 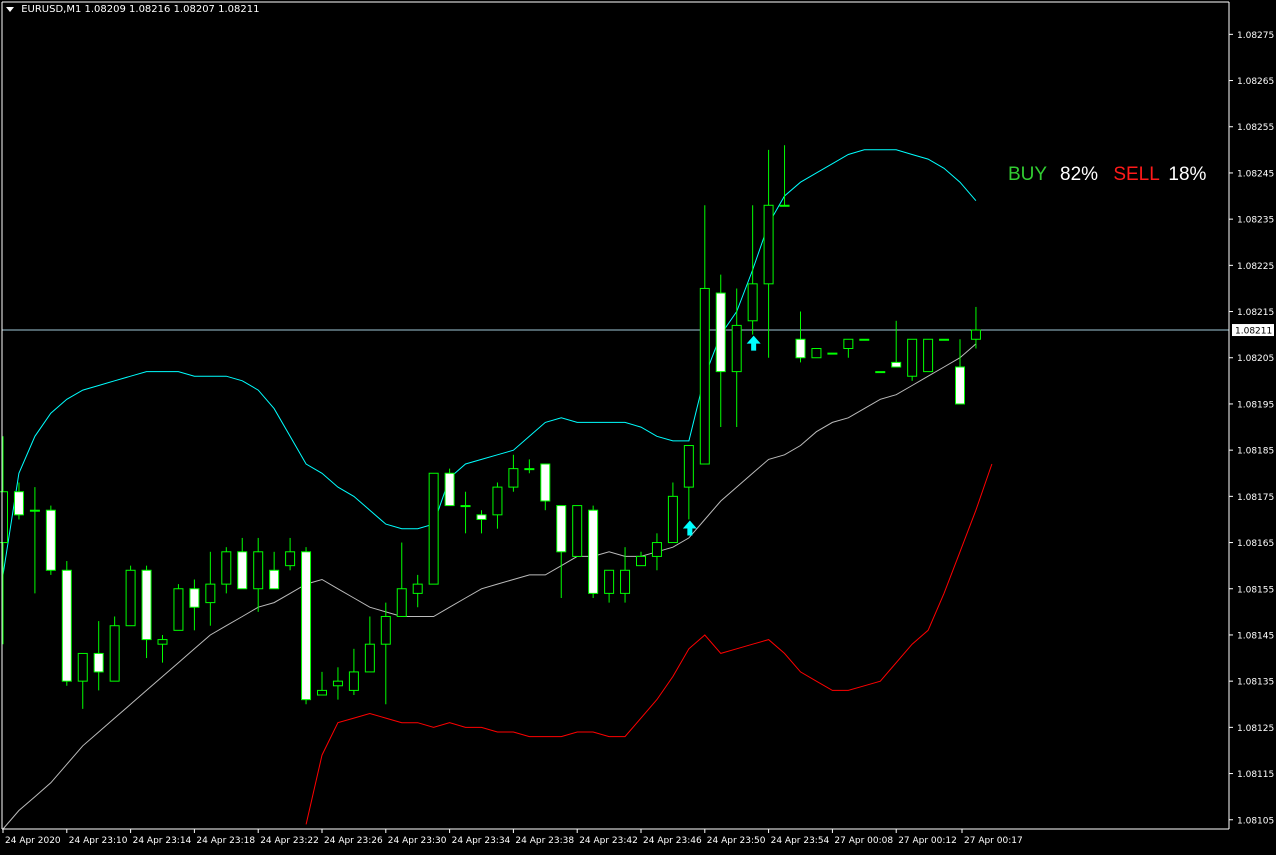 What do you see at coordinates (162, 841) in the screenshot?
I see `x-tick-label: 24 Apr 23:14` at bounding box center [162, 841].